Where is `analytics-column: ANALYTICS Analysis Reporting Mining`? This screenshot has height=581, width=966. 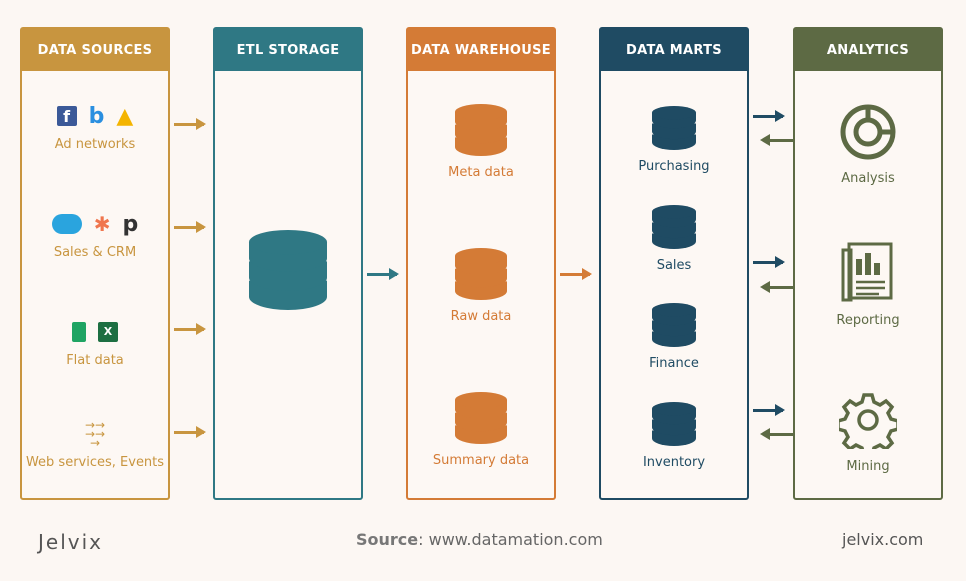
analytics-column: ANALYTICS Analysis Reporting Mining is located at coordinates (868, 263).